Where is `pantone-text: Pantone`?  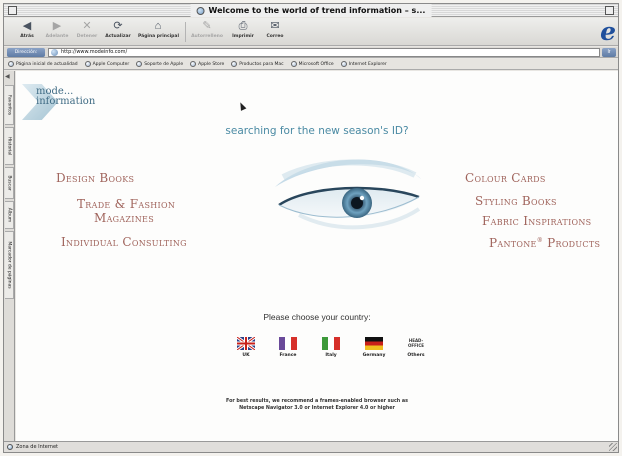
pantone-text: Pantone is located at coordinates (513, 243).